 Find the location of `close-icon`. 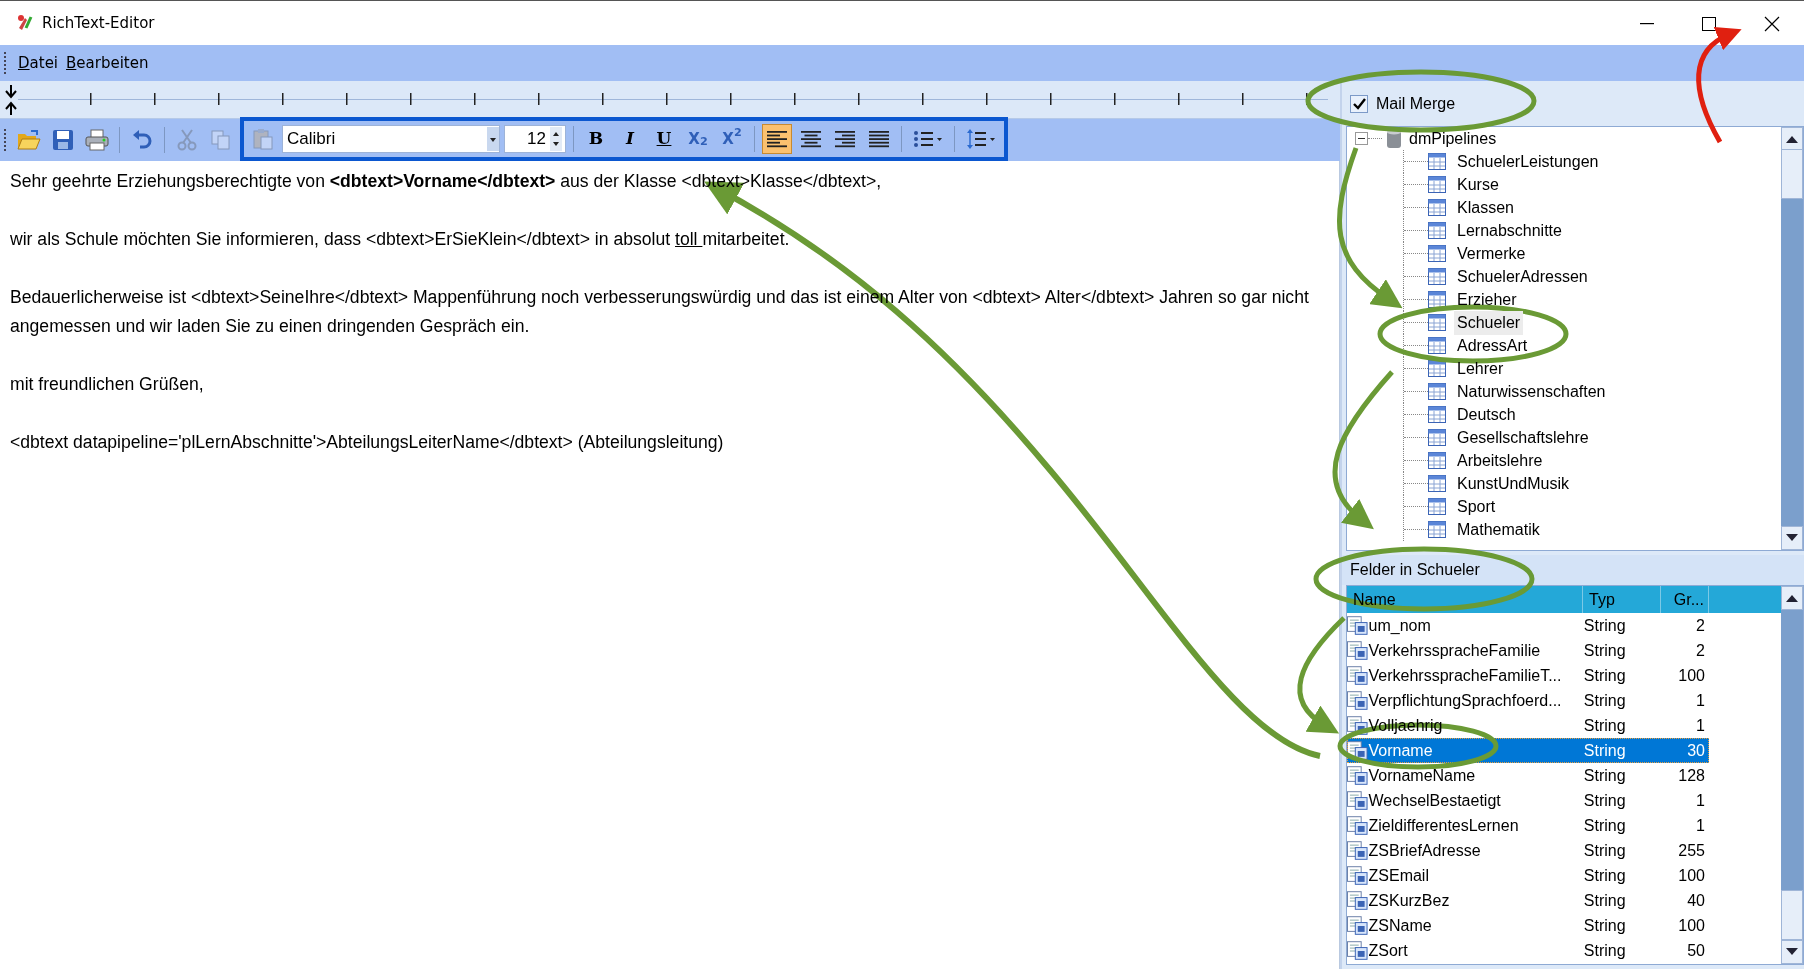

close-icon is located at coordinates (1772, 23).